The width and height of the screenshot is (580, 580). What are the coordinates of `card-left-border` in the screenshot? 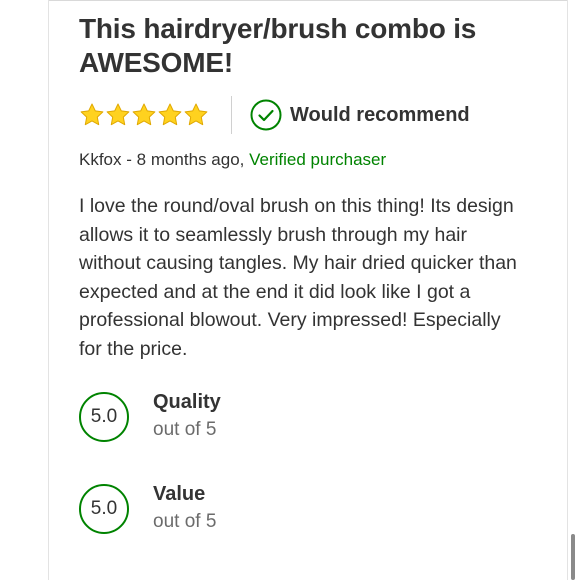 It's located at (48, 290).